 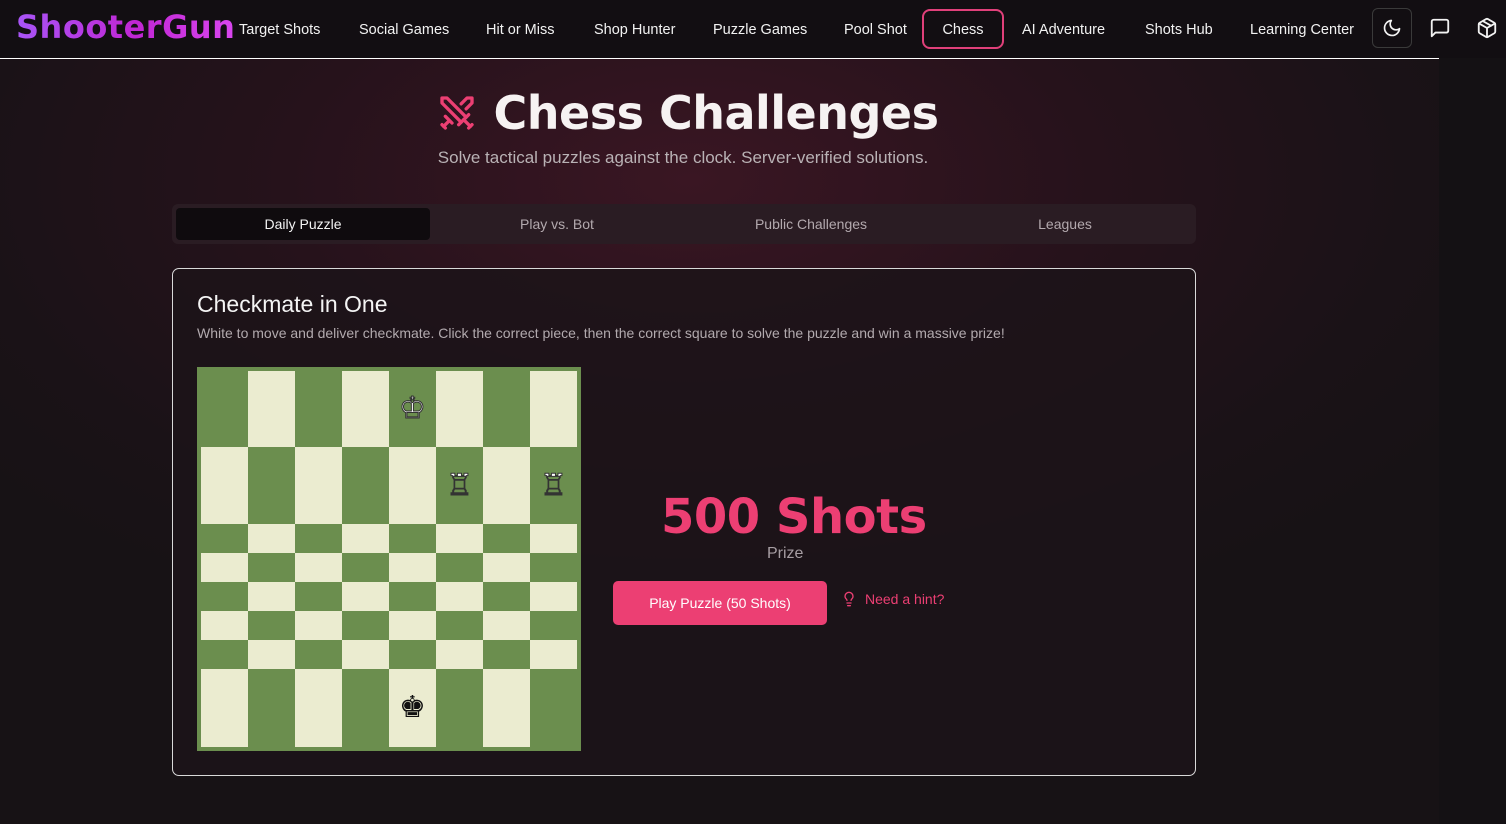 I want to click on square-f3, so click(x=459, y=625).